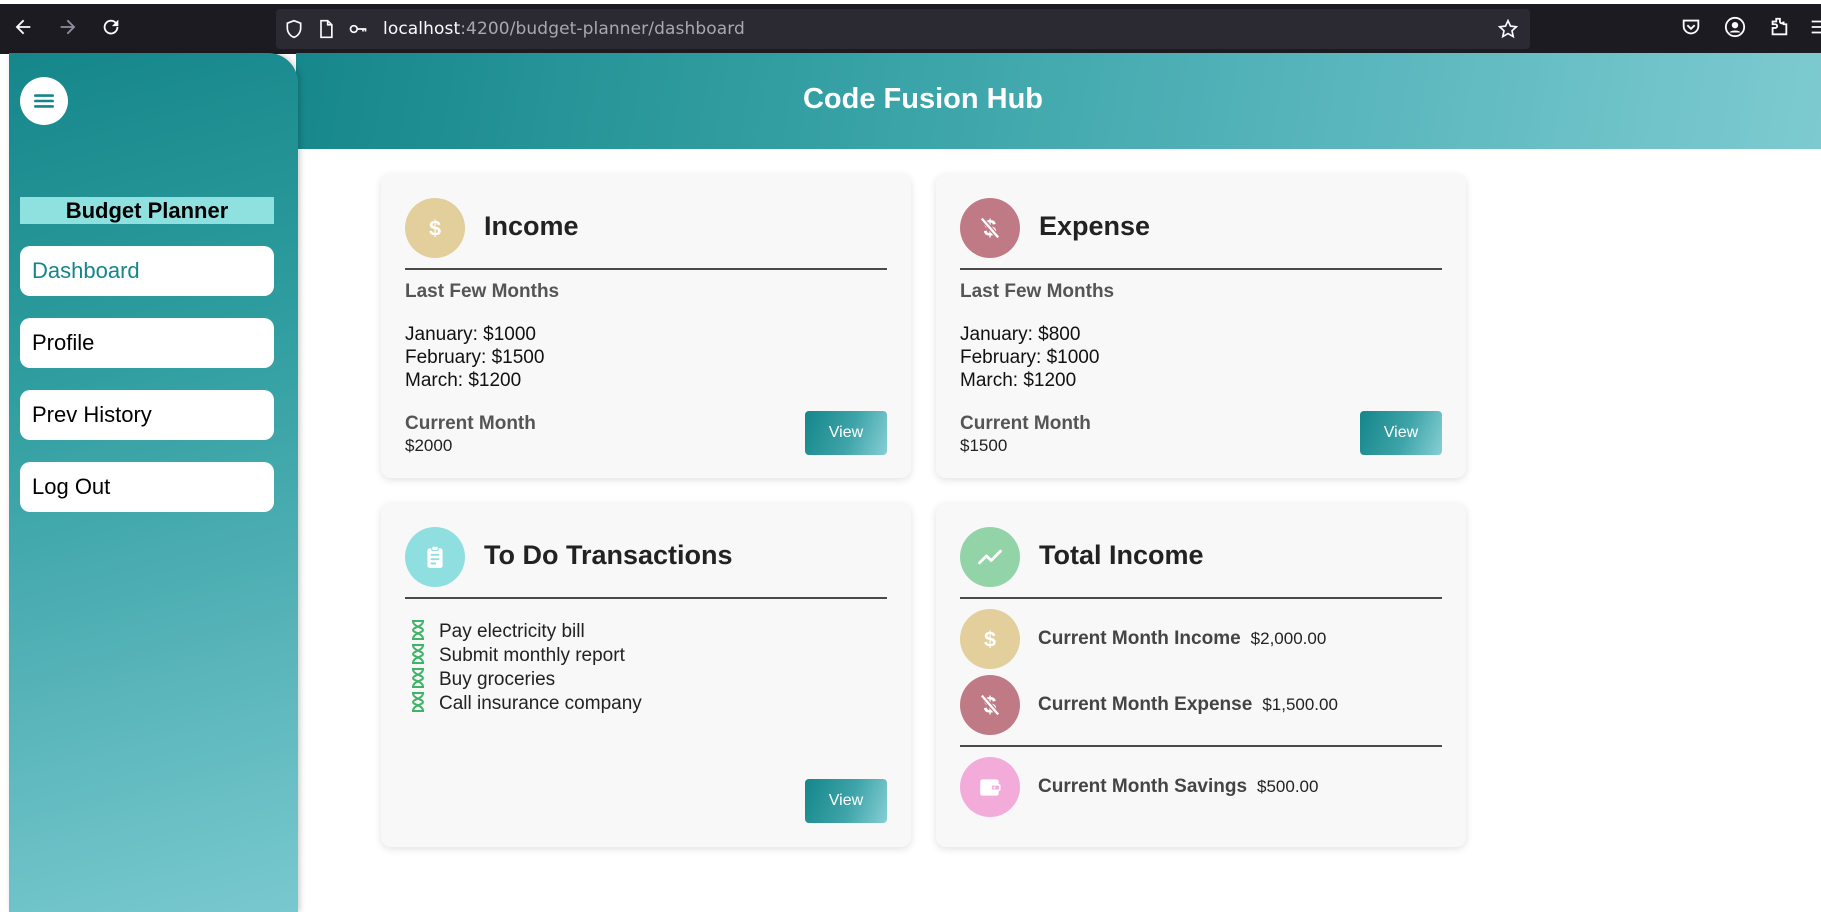 The height and width of the screenshot is (912, 1821). I want to click on app-menu-icon, so click(1813, 29).